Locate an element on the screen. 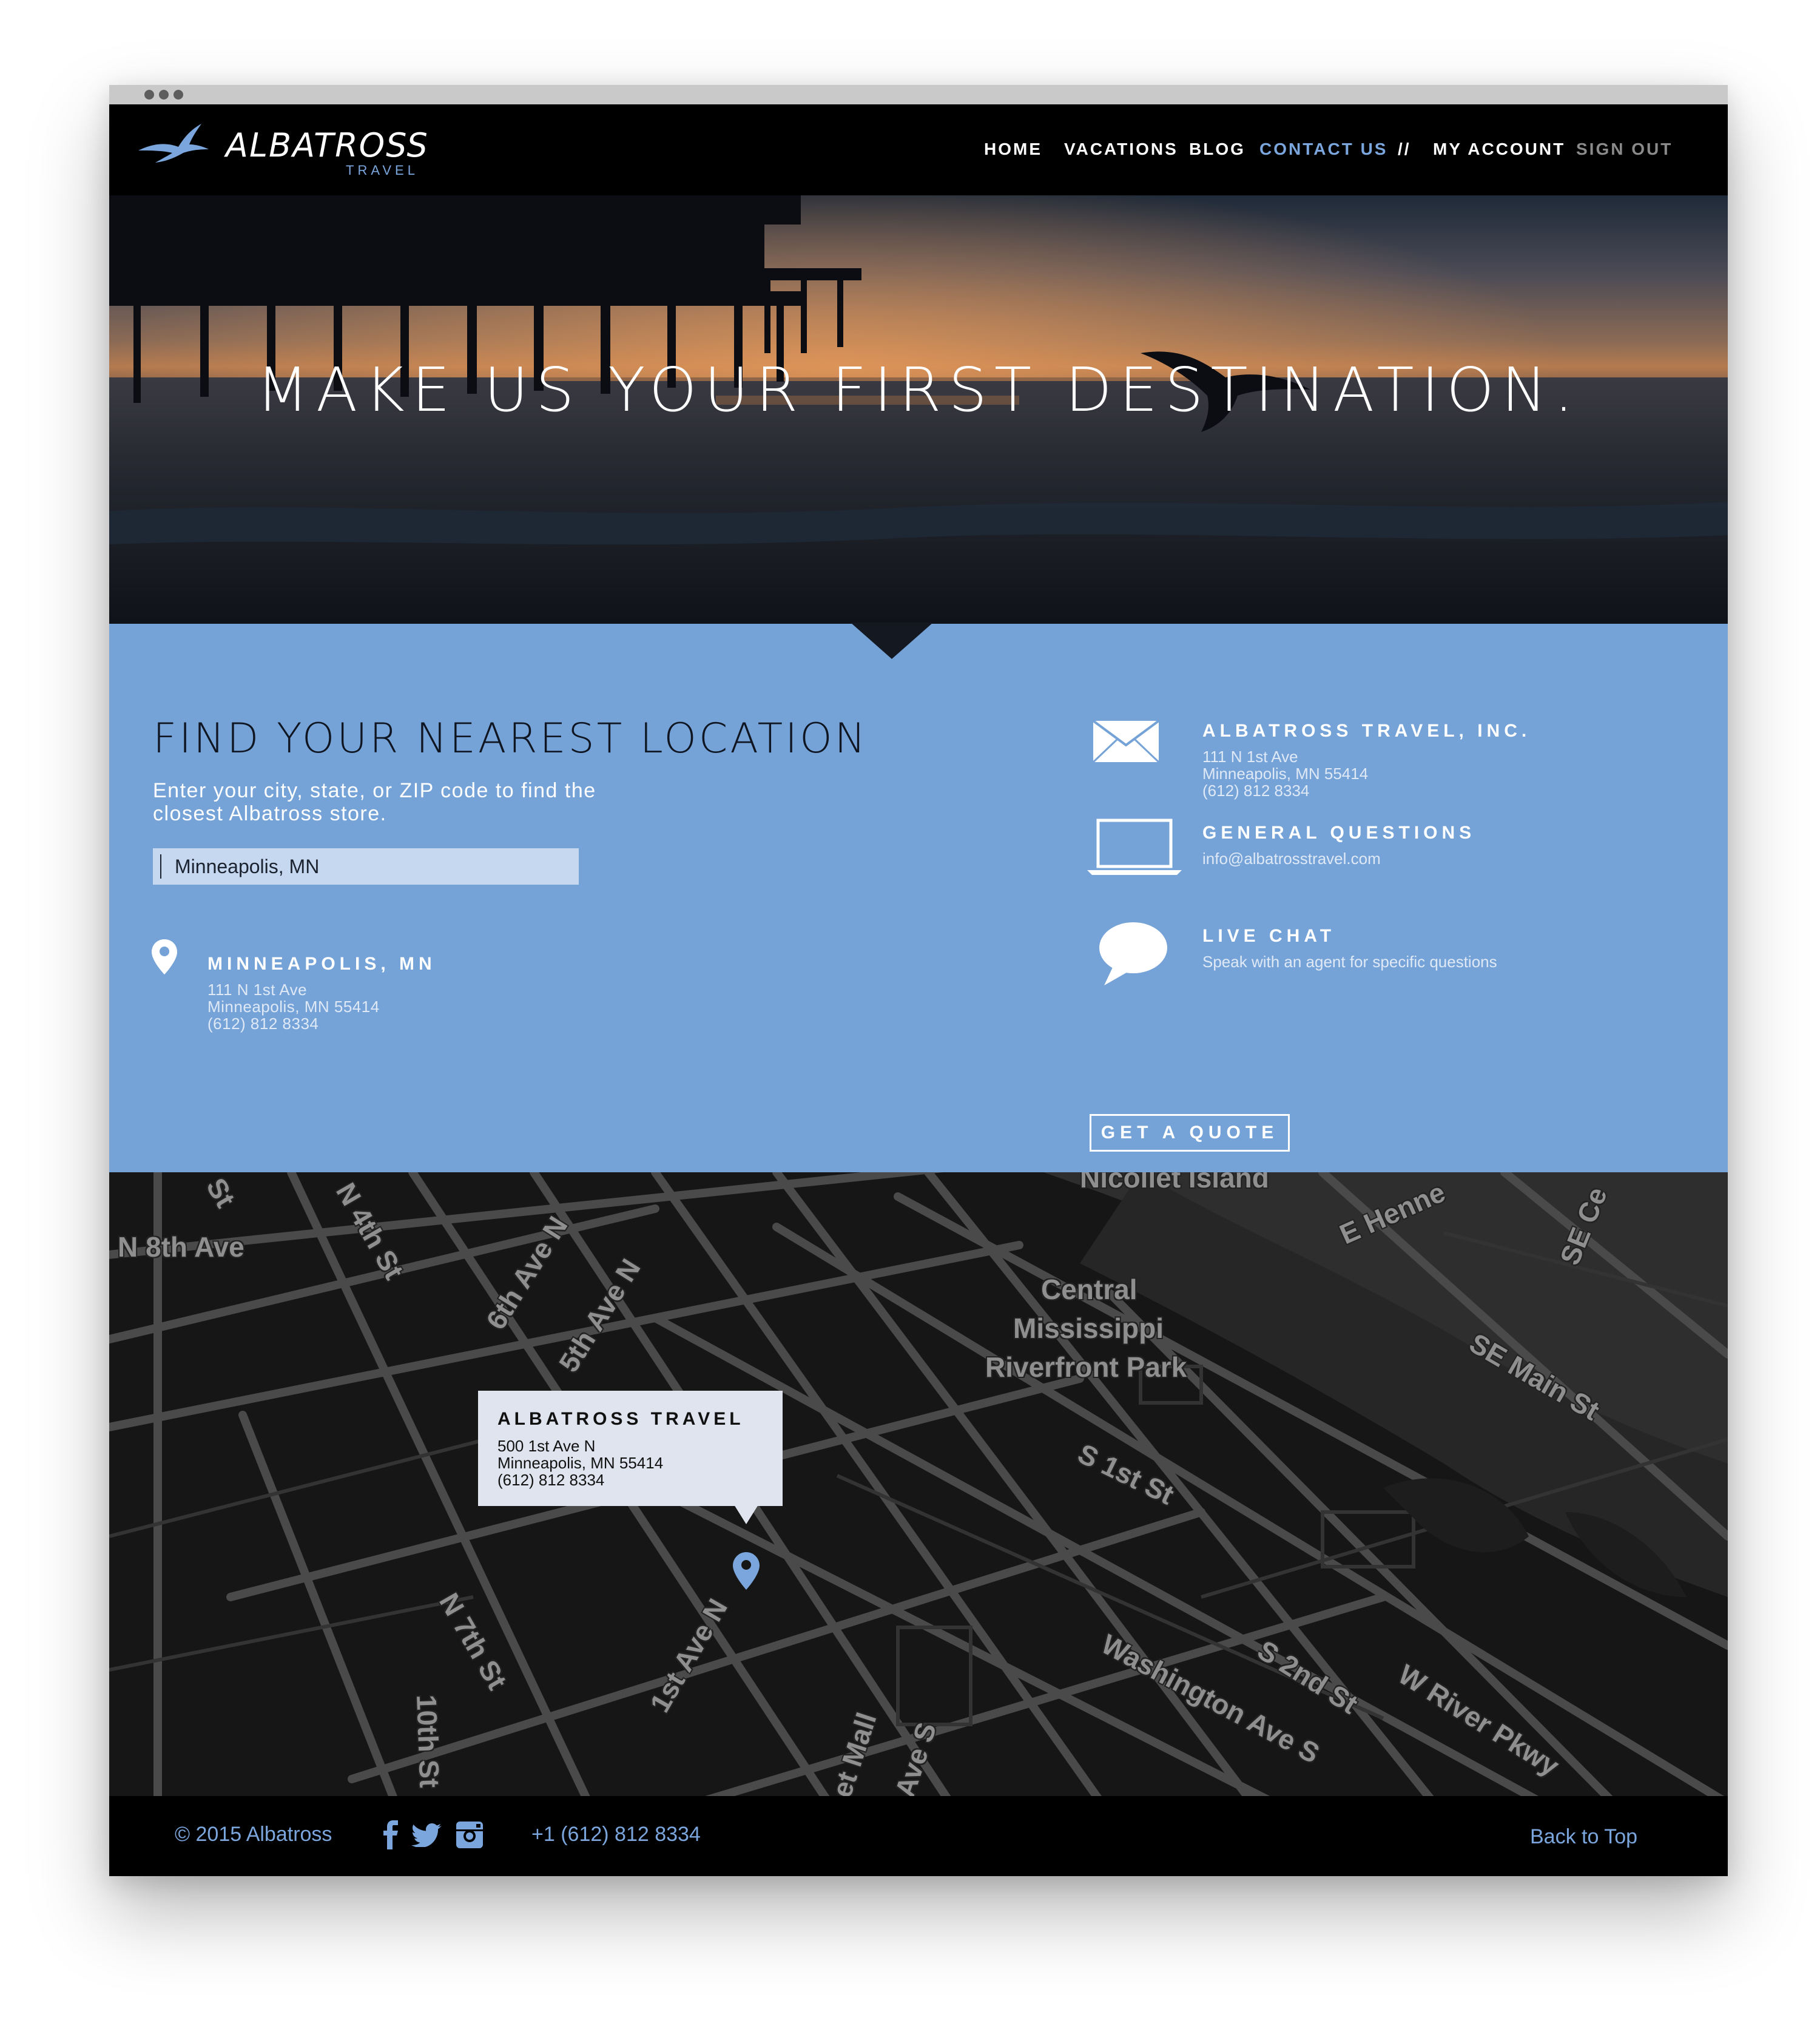 Image resolution: width=1820 pixels, height=2043 pixels. hero-notch is located at coordinates (892, 641).